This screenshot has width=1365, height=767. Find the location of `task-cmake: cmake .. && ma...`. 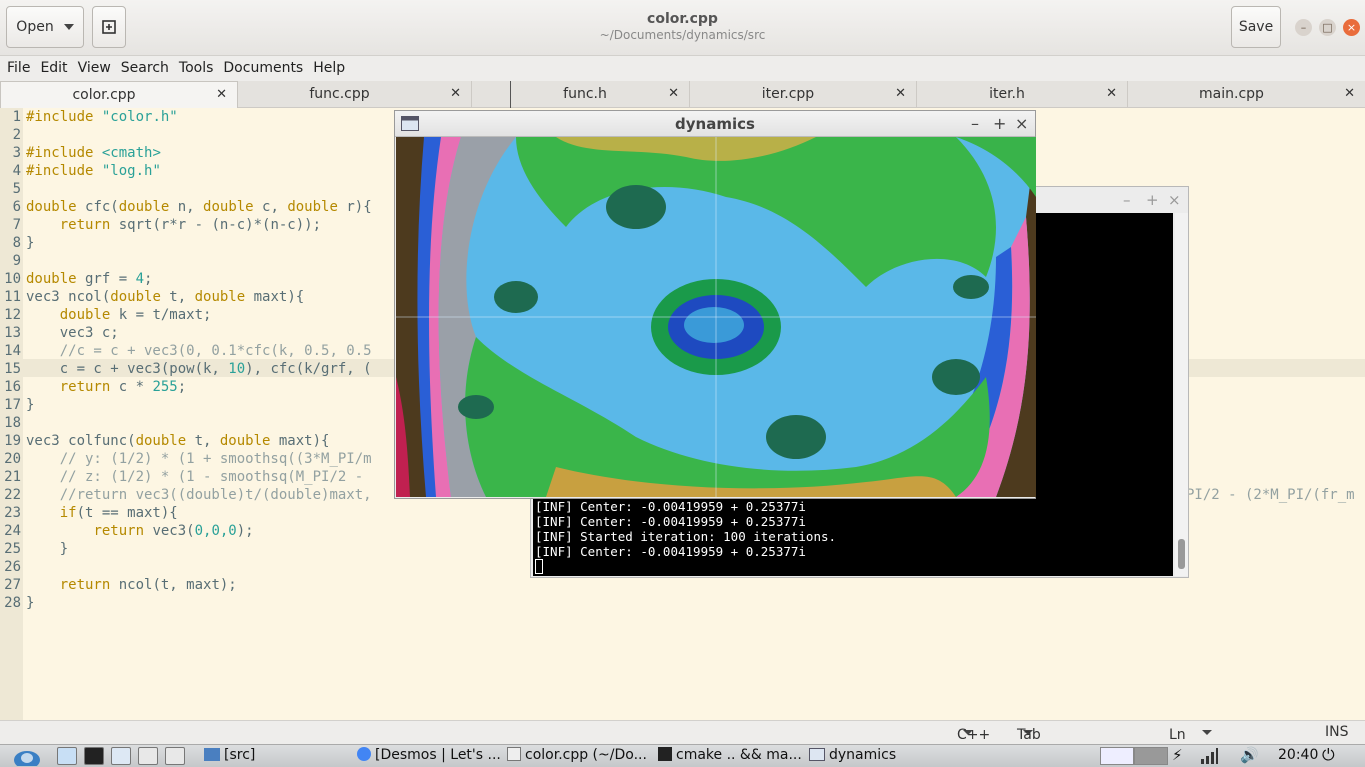

task-cmake: cmake .. && ma... is located at coordinates (731, 757).